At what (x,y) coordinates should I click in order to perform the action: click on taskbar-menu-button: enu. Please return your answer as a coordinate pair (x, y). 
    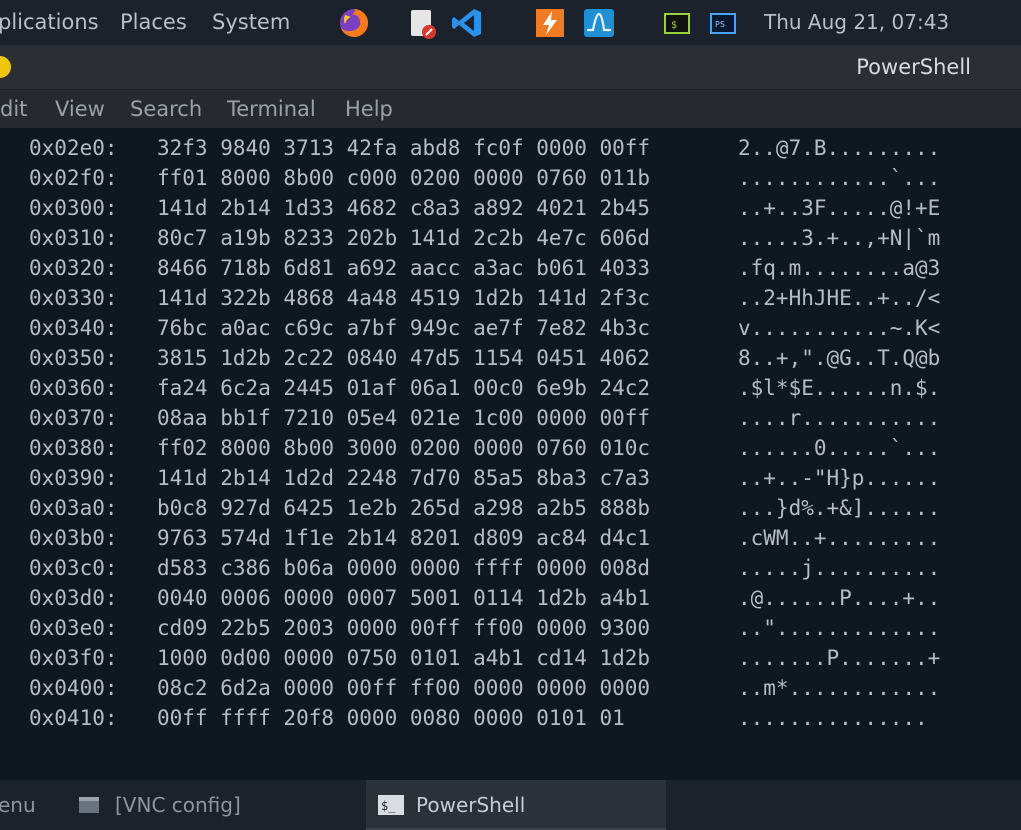
    Looking at the image, I should click on (18, 805).